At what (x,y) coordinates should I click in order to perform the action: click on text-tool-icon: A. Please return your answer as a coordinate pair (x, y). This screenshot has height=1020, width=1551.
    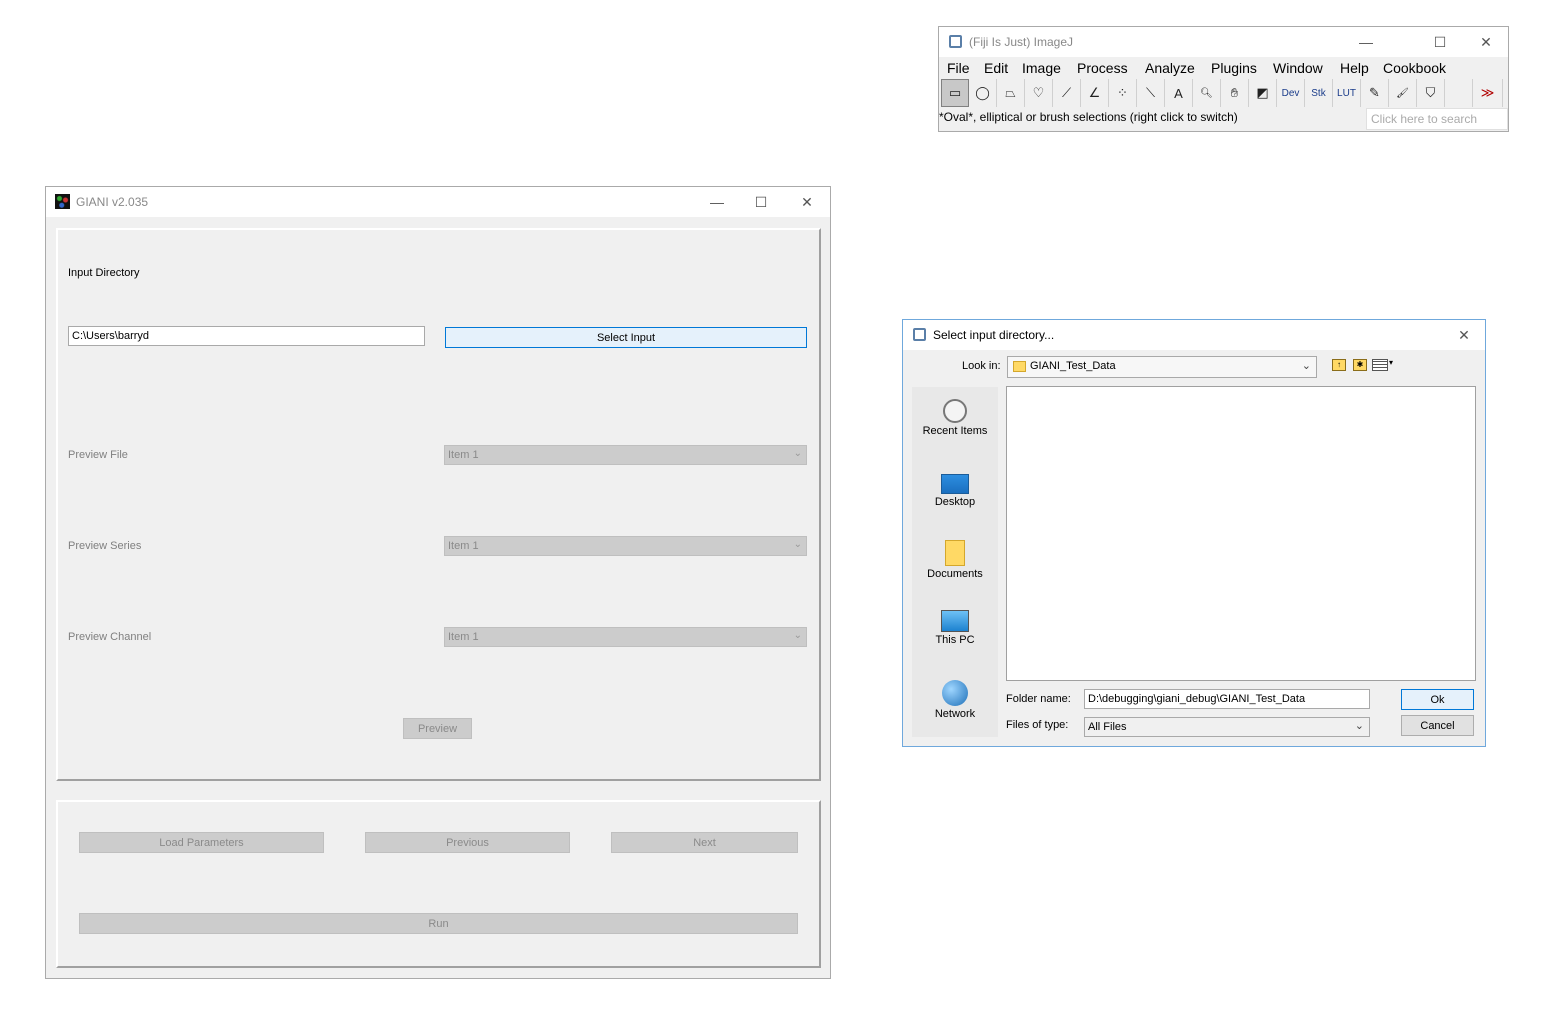
    Looking at the image, I should click on (1179, 93).